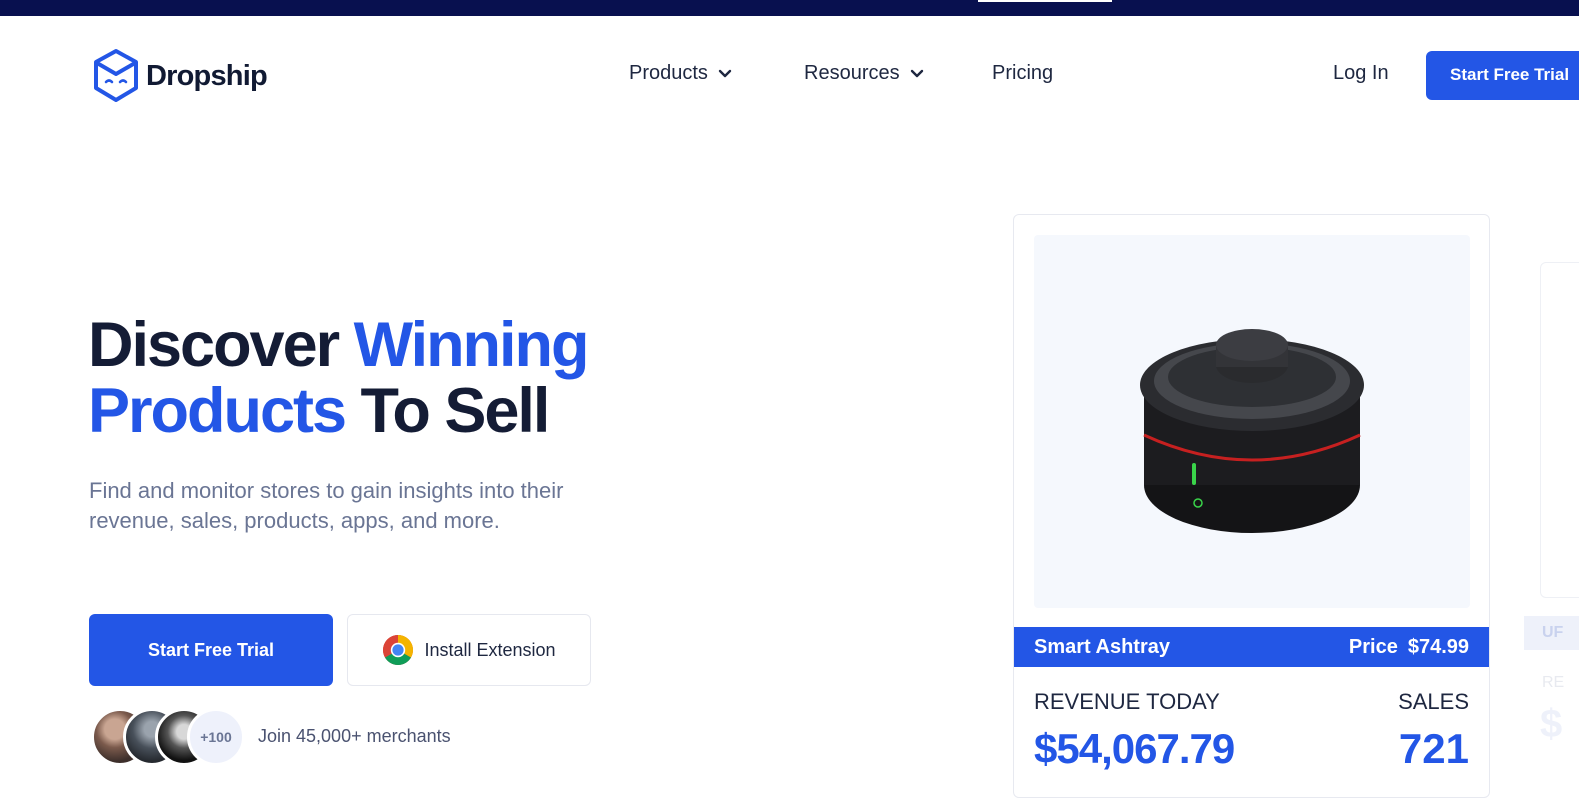 The width and height of the screenshot is (1579, 806). I want to click on nav-pricing: Pricing, so click(1022, 73).